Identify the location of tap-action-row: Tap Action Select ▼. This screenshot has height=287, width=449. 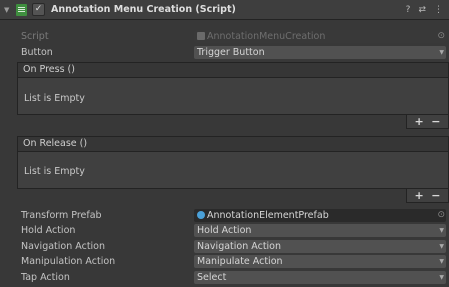
(224, 278).